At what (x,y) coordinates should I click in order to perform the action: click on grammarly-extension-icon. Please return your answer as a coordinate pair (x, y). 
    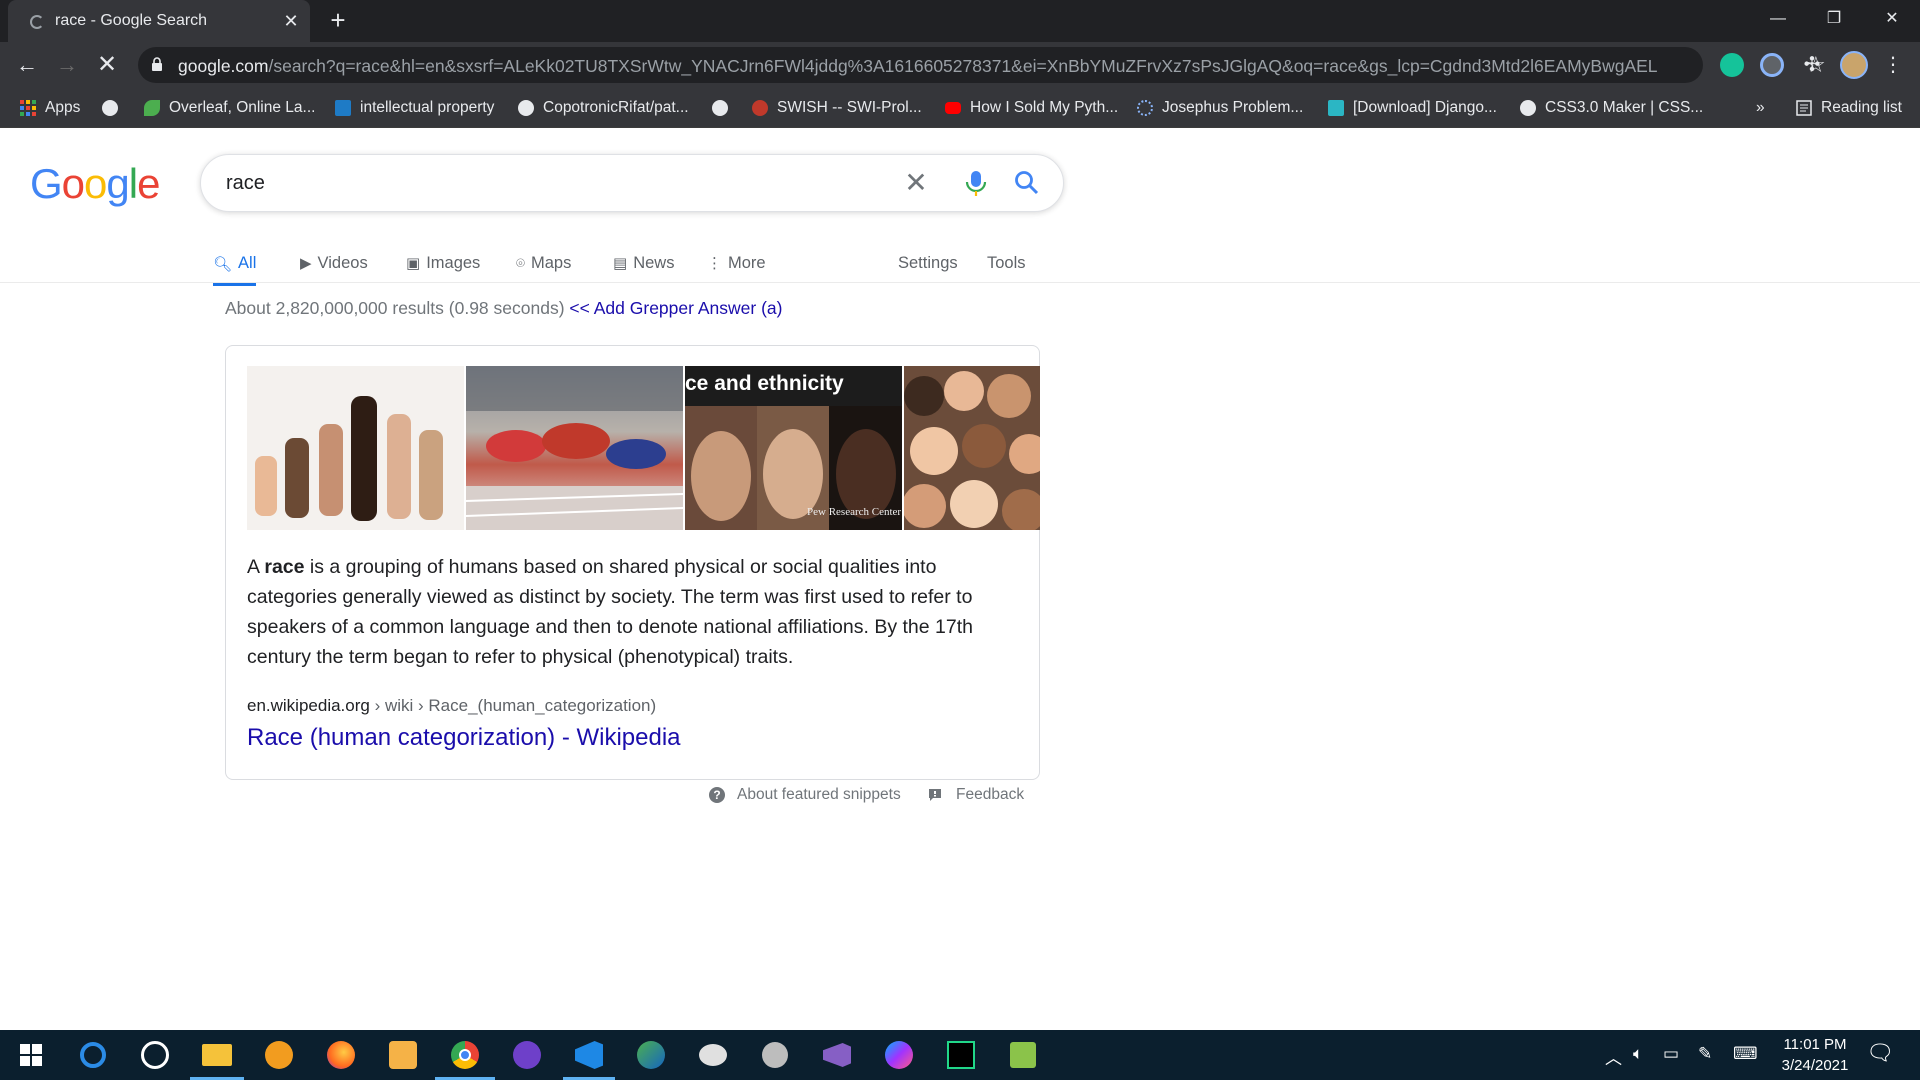
    Looking at the image, I should click on (1732, 65).